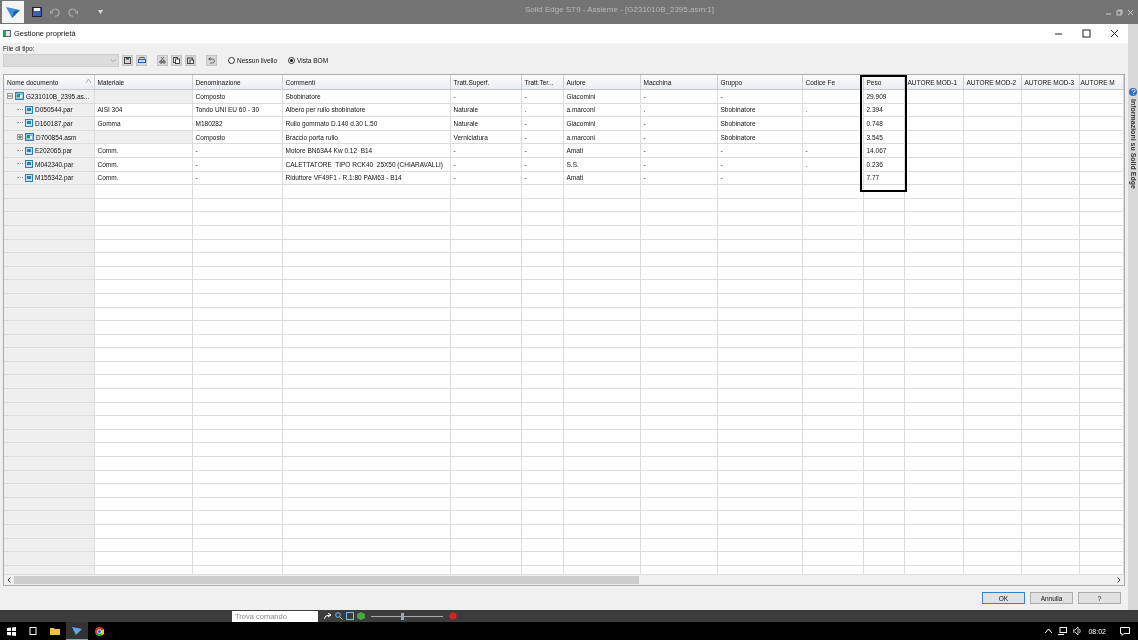 The height and width of the screenshot is (640, 1138). Describe the element at coordinates (10, 96) in the screenshot. I see `collapse-icon` at that location.